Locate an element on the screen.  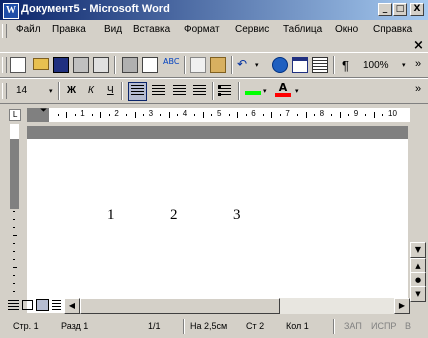
minimize-button: _ is located at coordinates (385, 9).